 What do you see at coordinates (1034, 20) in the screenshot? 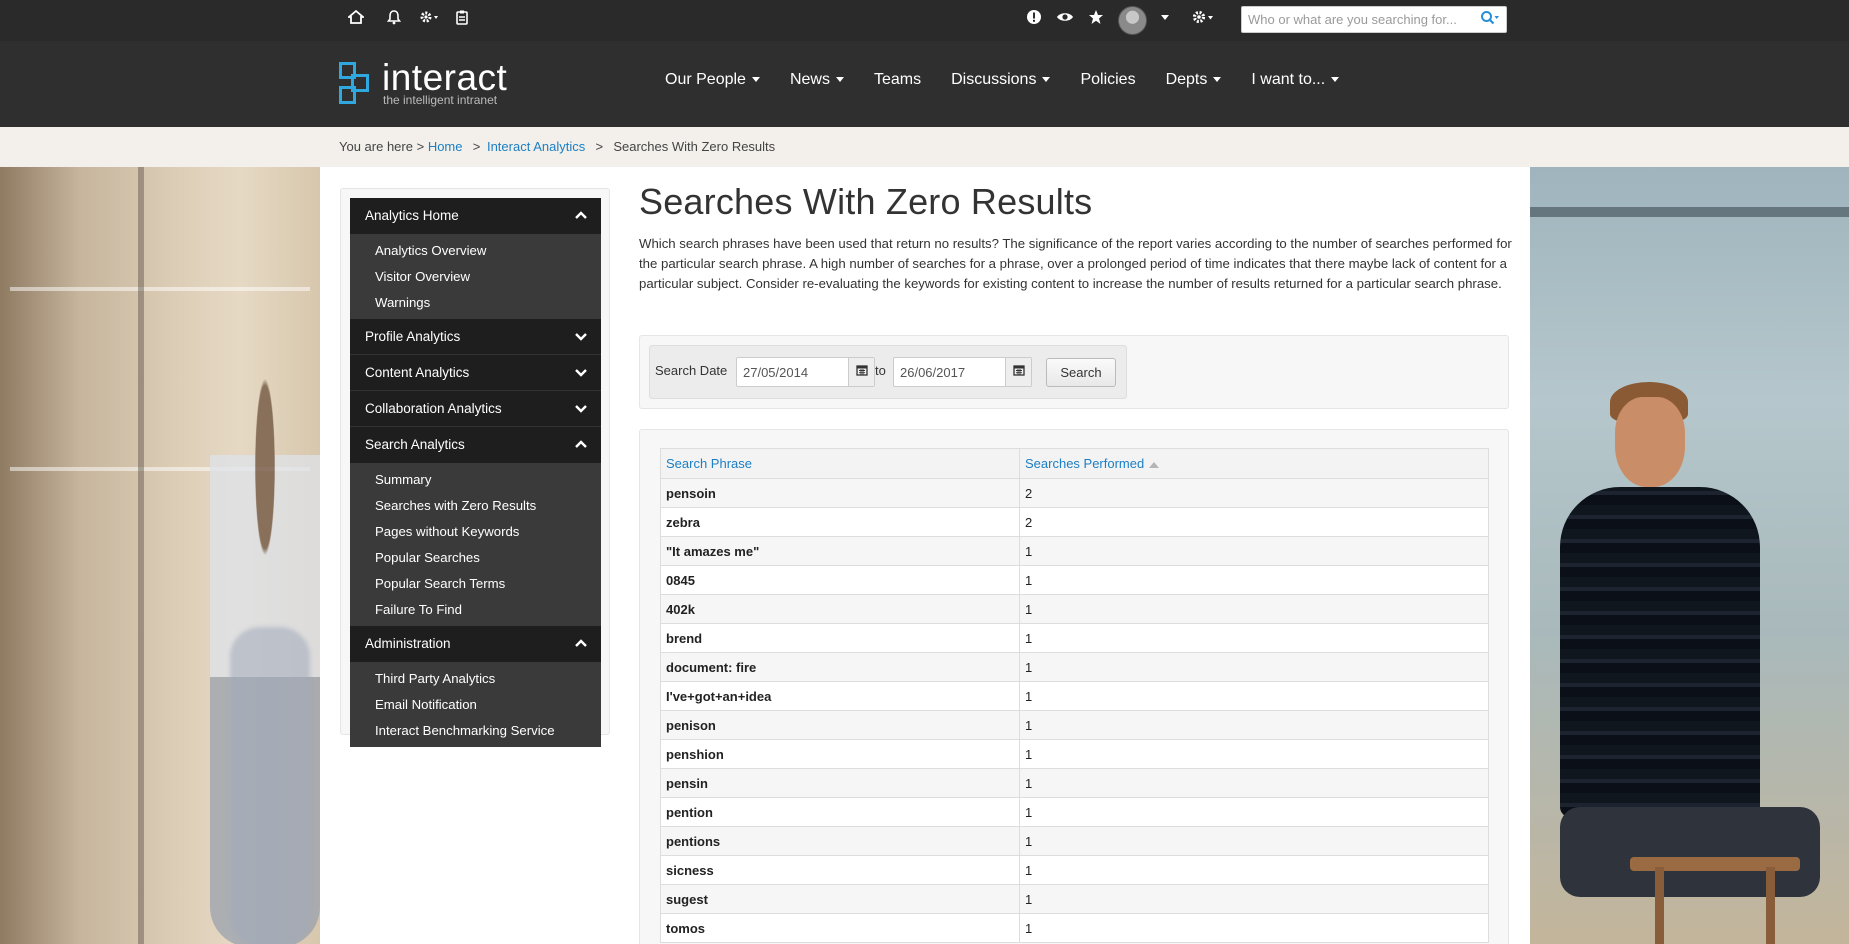
I see `alert-icon` at bounding box center [1034, 20].